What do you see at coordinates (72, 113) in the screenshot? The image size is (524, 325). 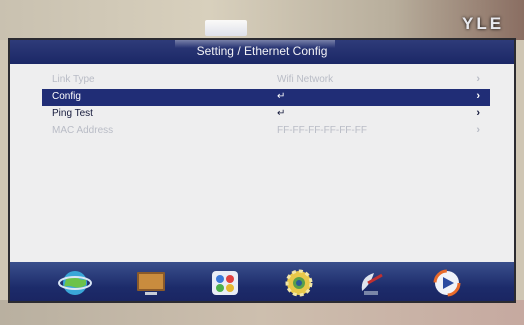 I see `menu-item-label: Ping Test` at bounding box center [72, 113].